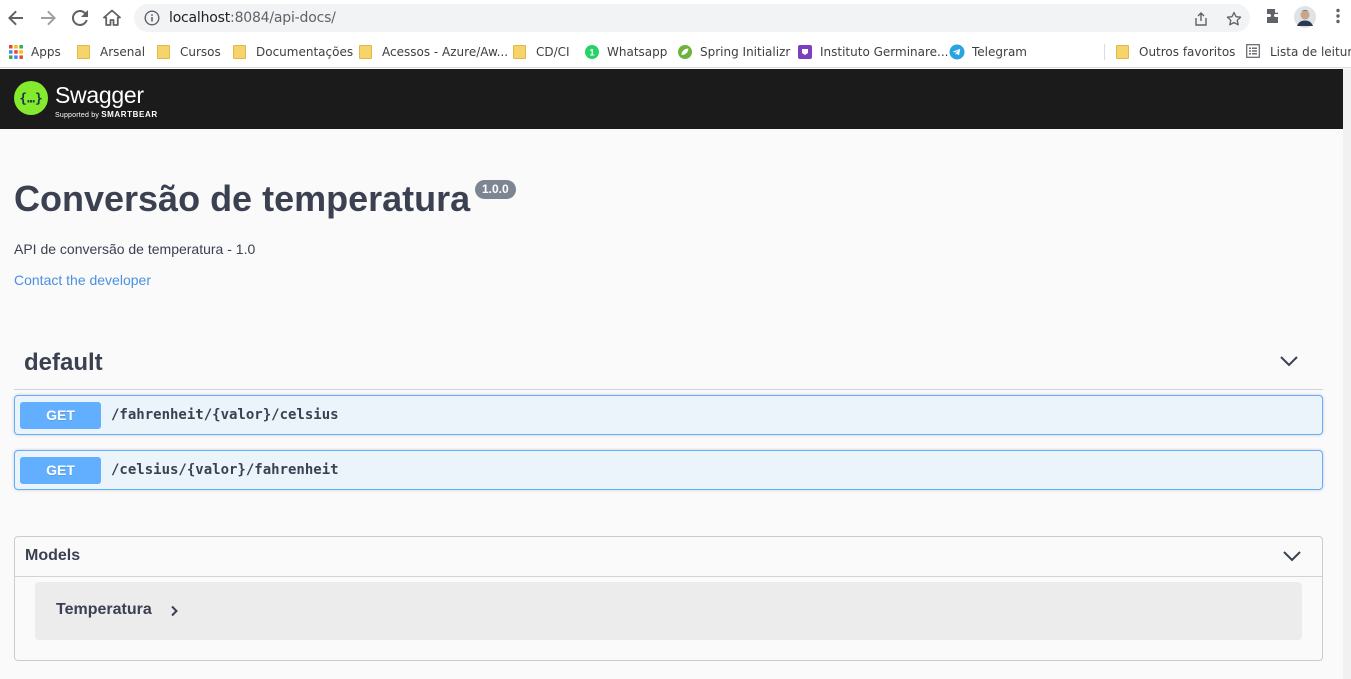 The height and width of the screenshot is (679, 1351). I want to click on tag-name: default, so click(63, 362).